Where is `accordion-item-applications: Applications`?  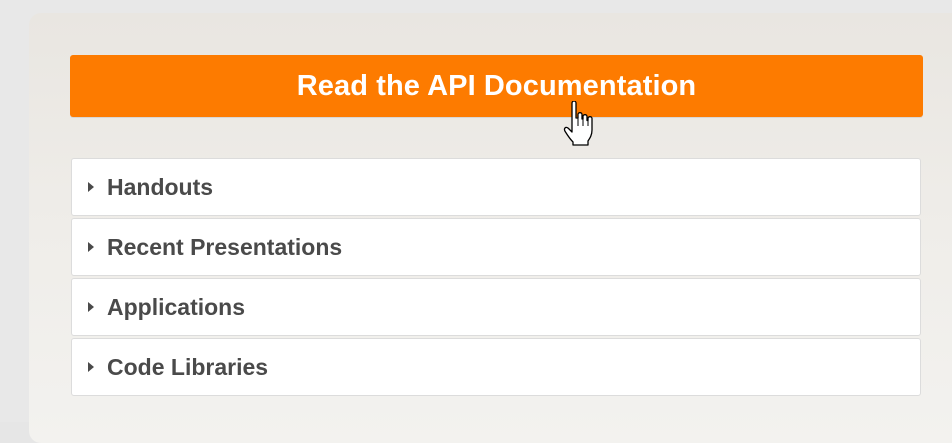 accordion-item-applications: Applications is located at coordinates (496, 307).